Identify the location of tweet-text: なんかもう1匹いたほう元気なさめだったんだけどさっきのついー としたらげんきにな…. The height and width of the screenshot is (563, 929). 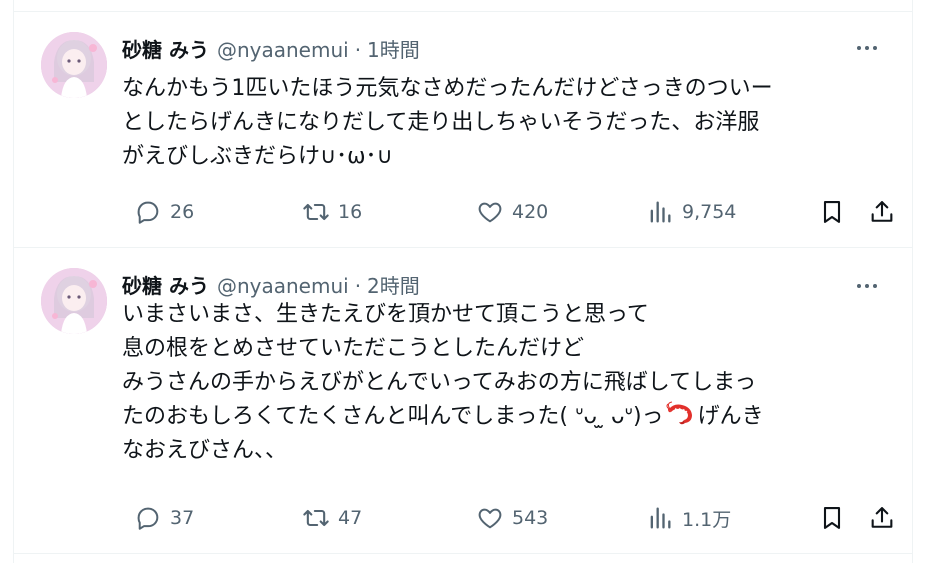
(502, 123).